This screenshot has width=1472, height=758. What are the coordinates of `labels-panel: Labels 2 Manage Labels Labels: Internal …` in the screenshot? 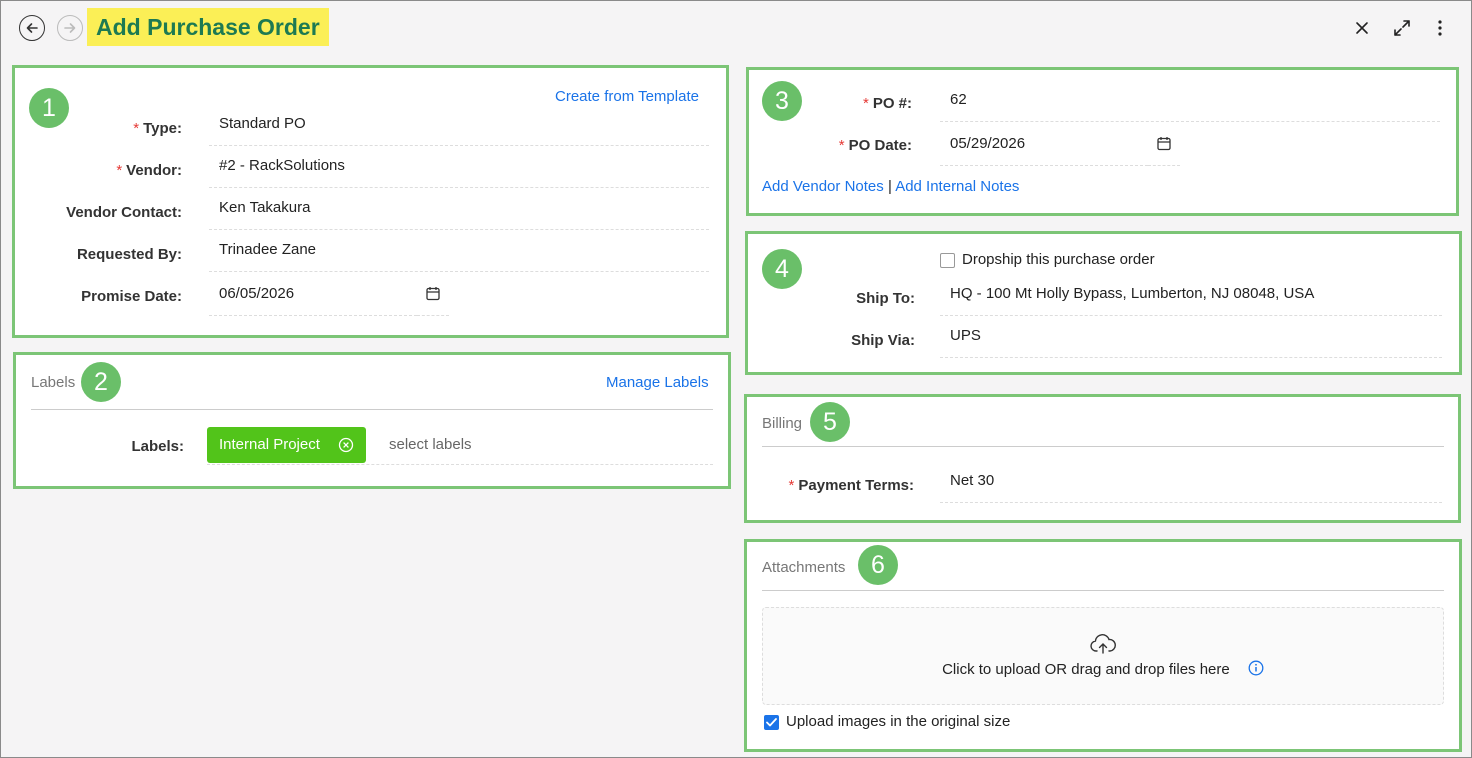 It's located at (372, 420).